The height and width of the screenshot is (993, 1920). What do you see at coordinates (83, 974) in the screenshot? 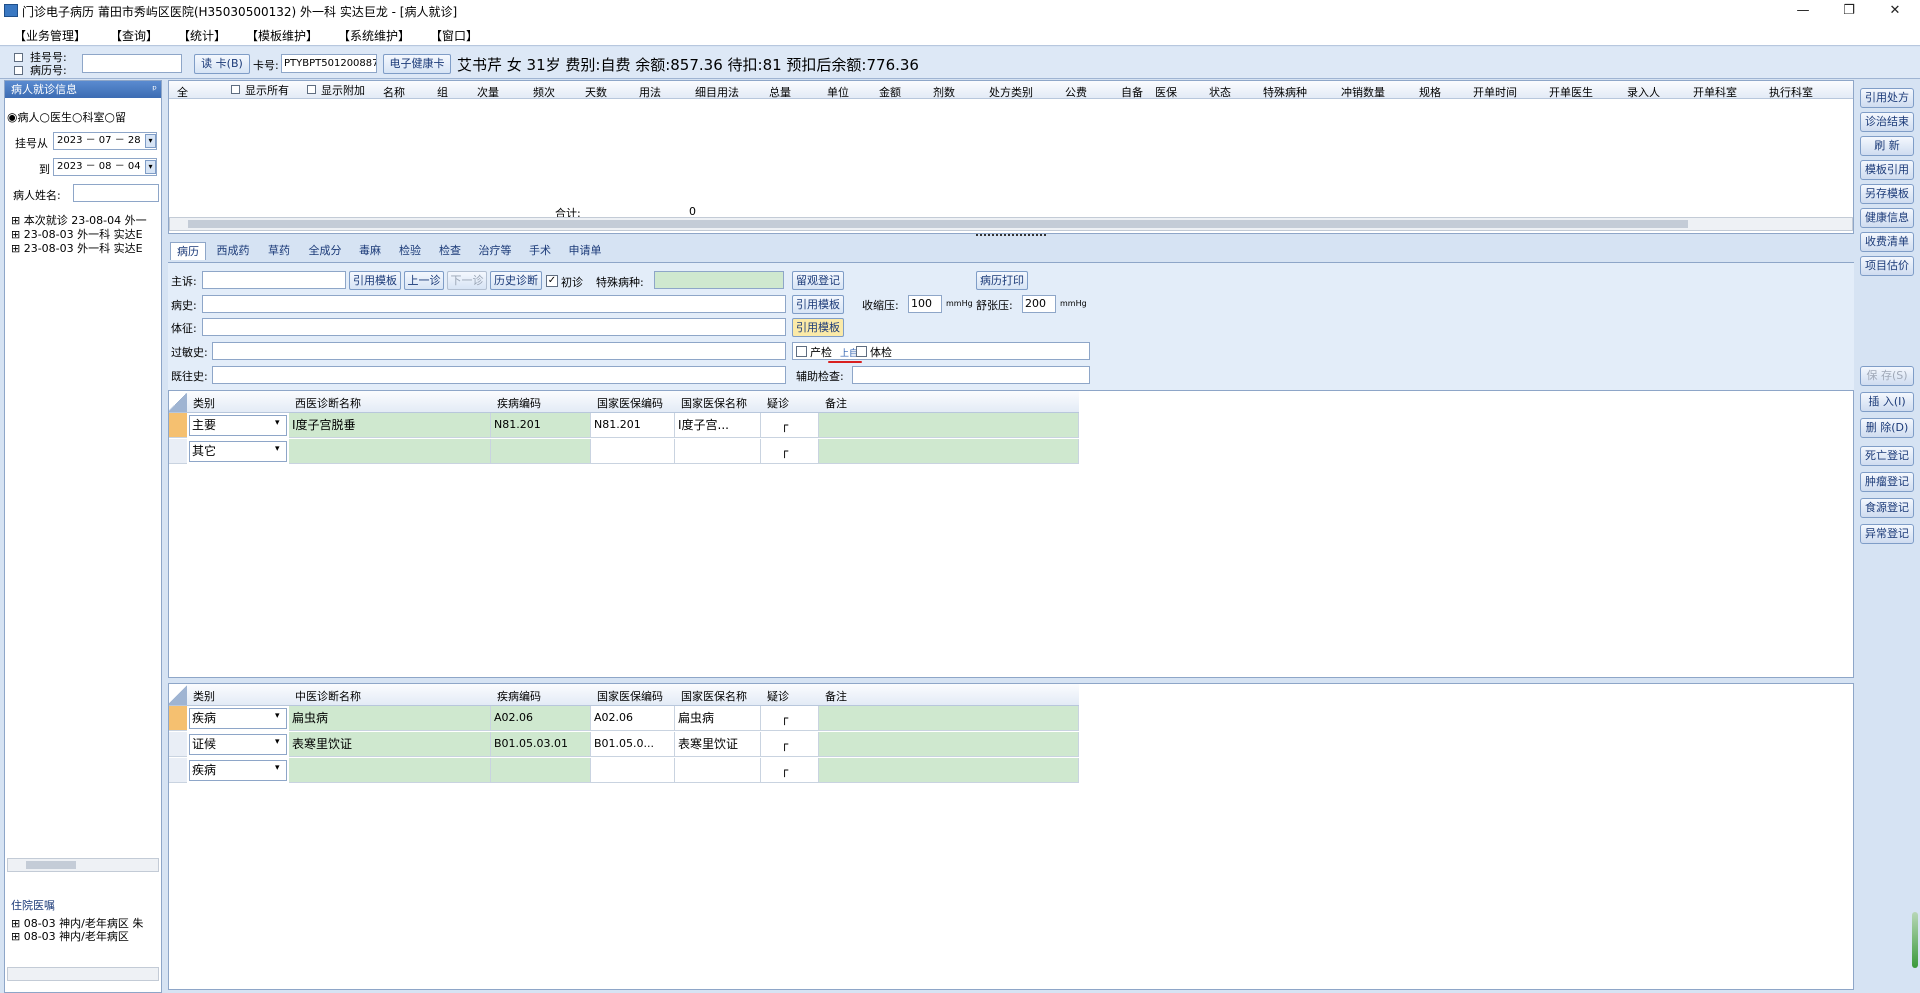
I see `inpatient-scrollbar` at bounding box center [83, 974].